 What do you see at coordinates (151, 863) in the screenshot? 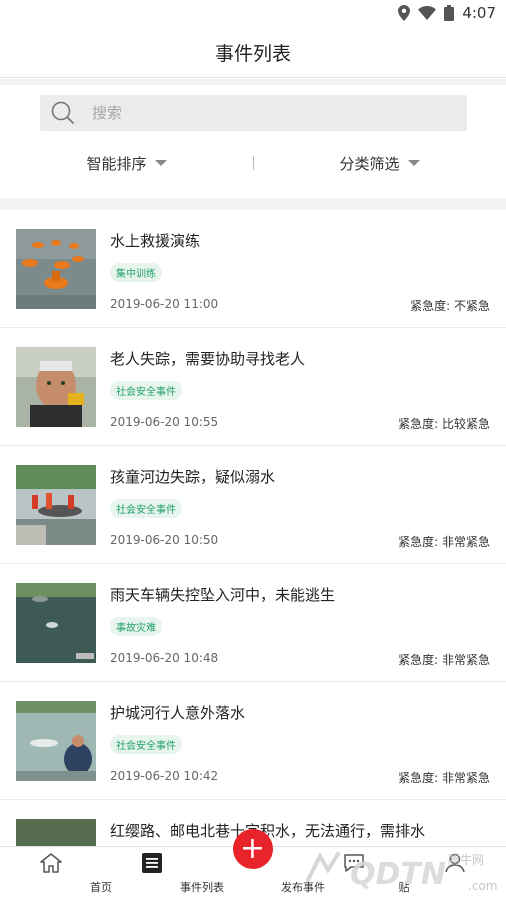
I see `list-icon` at bounding box center [151, 863].